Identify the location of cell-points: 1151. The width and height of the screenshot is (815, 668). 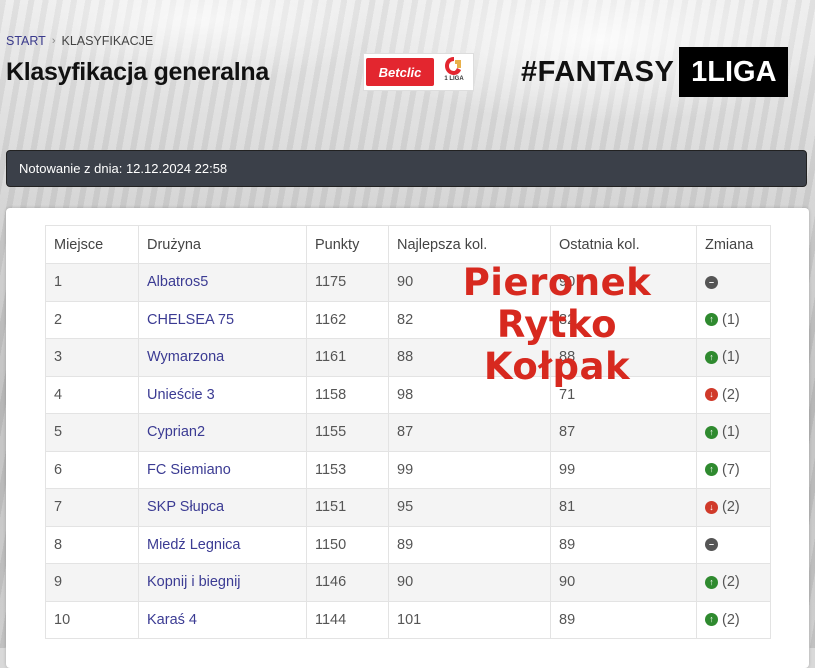
(347, 507).